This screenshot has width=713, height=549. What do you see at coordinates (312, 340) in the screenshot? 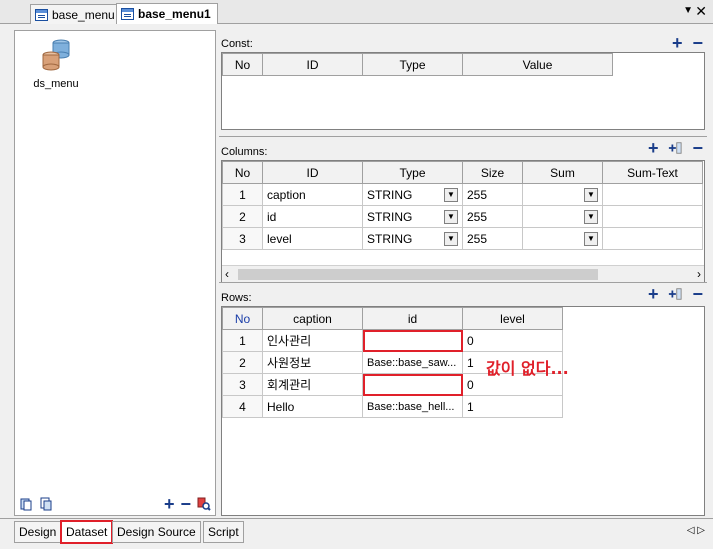
I see `caption-cell: 인사관리` at bounding box center [312, 340].